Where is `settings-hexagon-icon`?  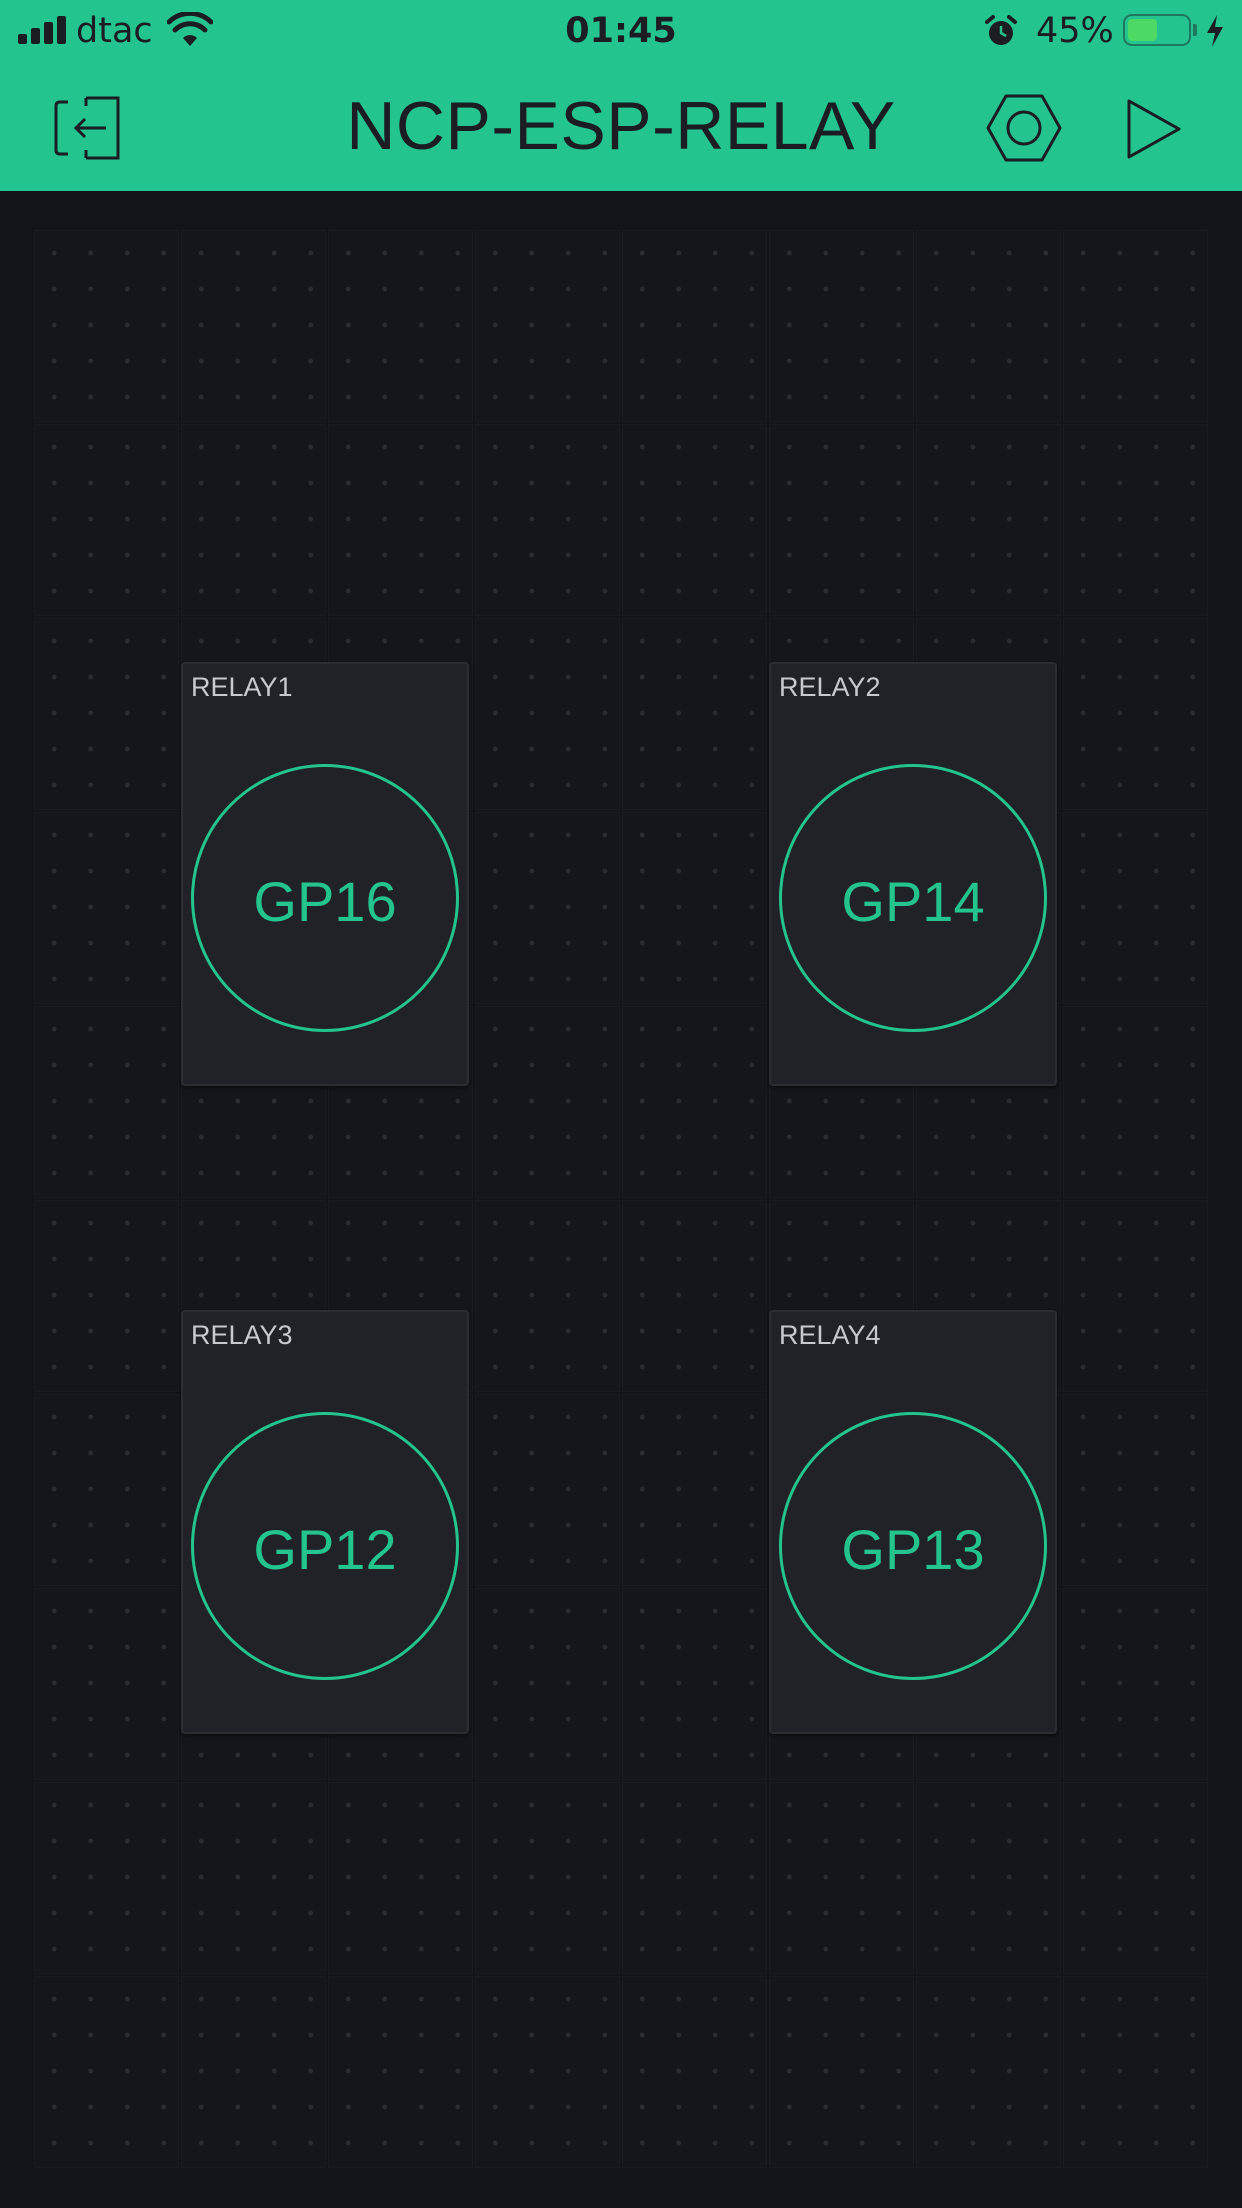
settings-hexagon-icon is located at coordinates (1024, 128).